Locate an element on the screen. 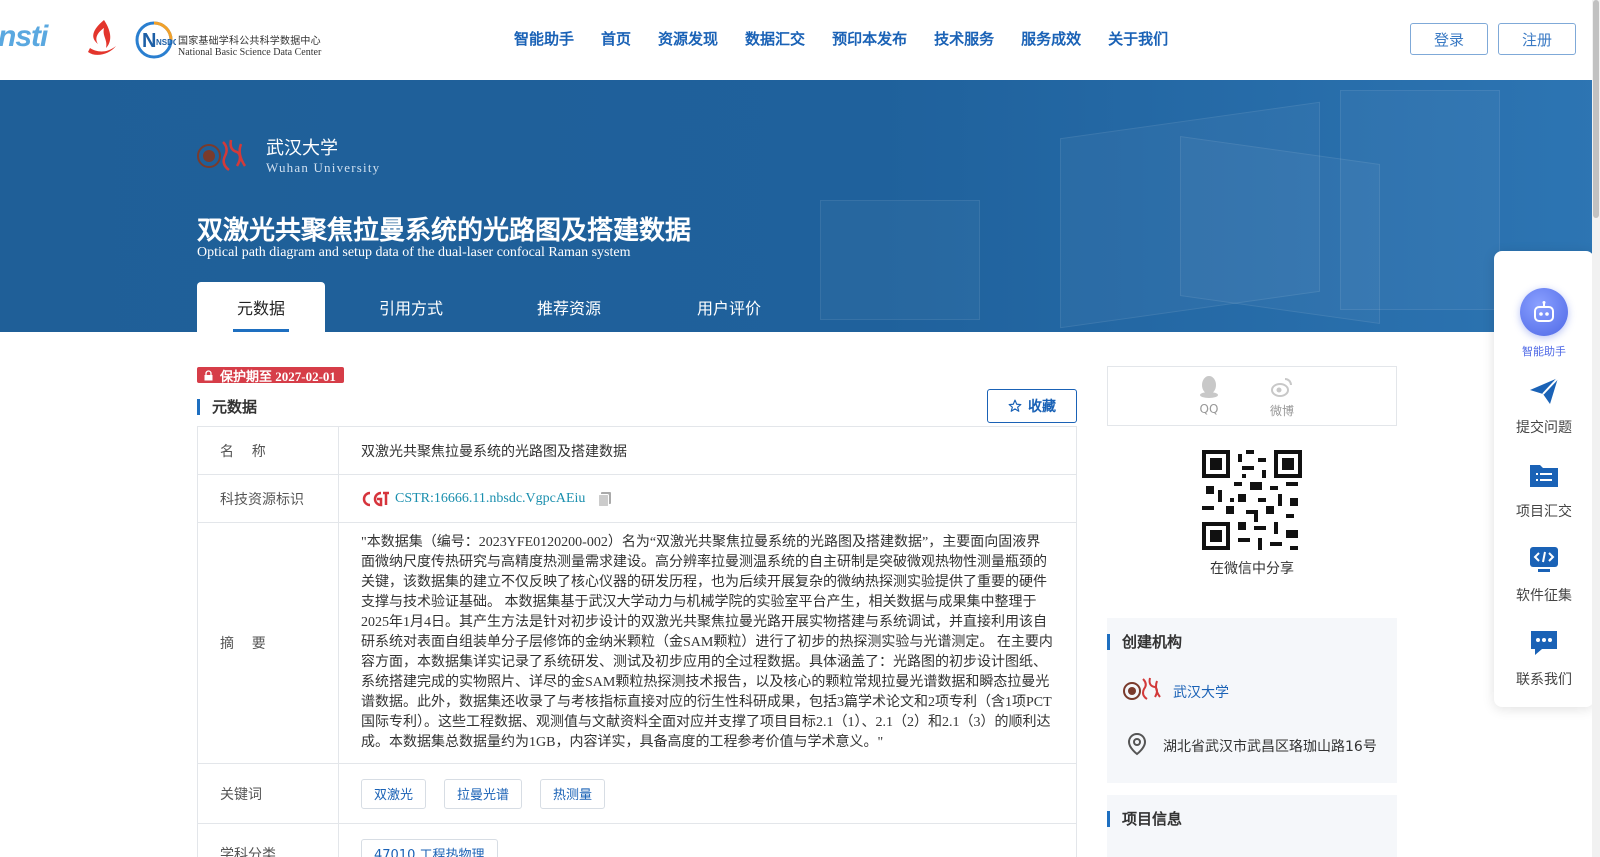 The height and width of the screenshot is (857, 1600). register-button: 注册 is located at coordinates (1537, 39).